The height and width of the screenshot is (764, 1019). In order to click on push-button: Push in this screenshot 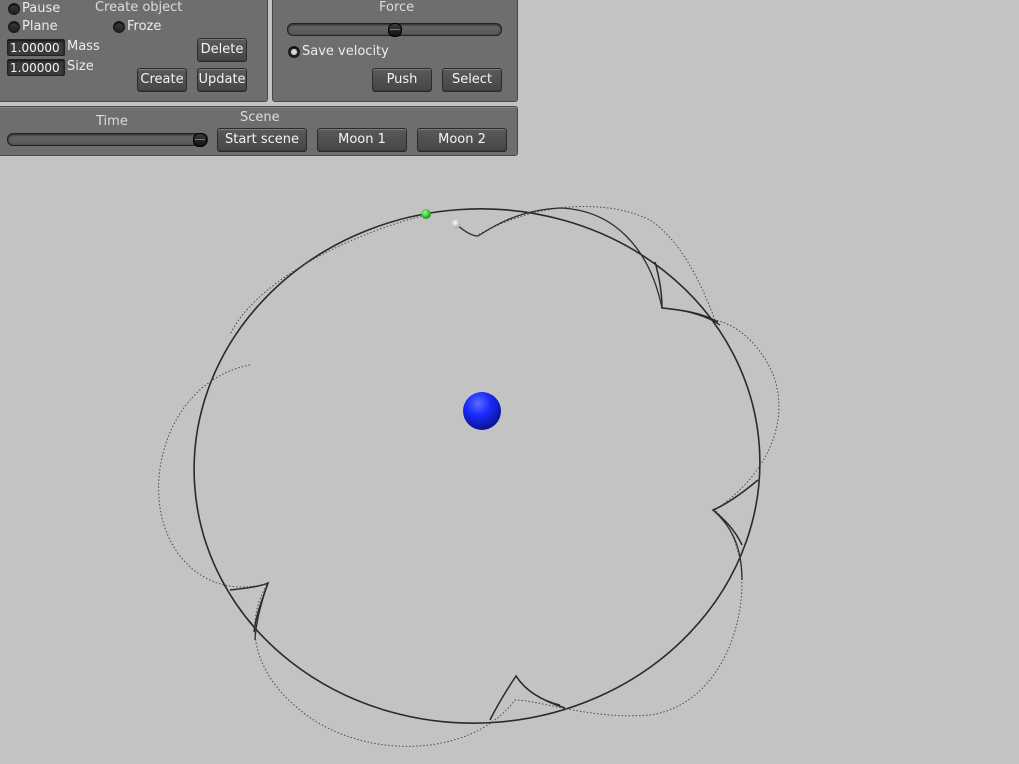, I will do `click(402, 80)`.